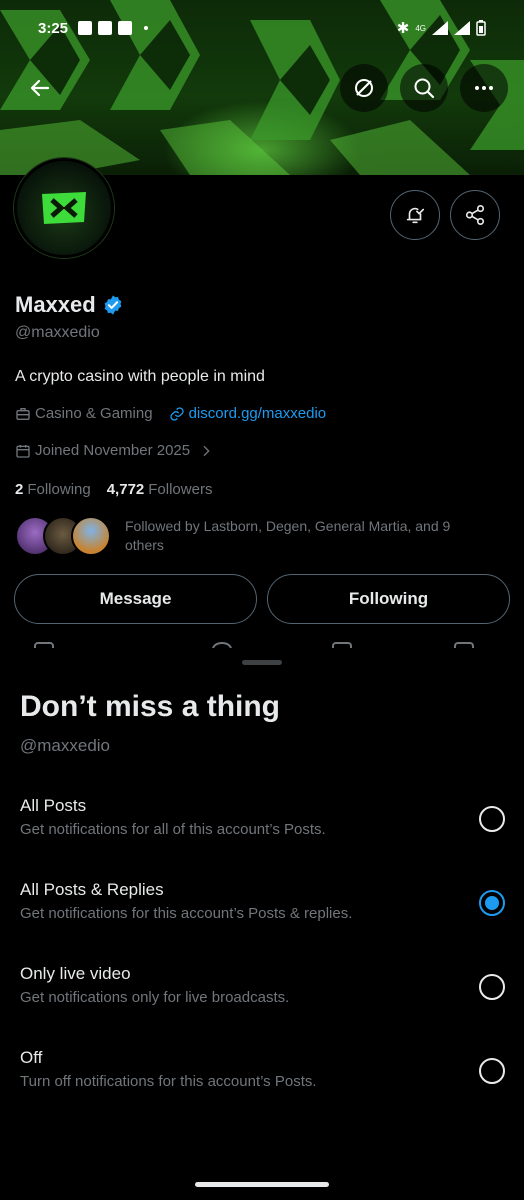  I want to click on profile-handle: @maxxedio, so click(57, 332).